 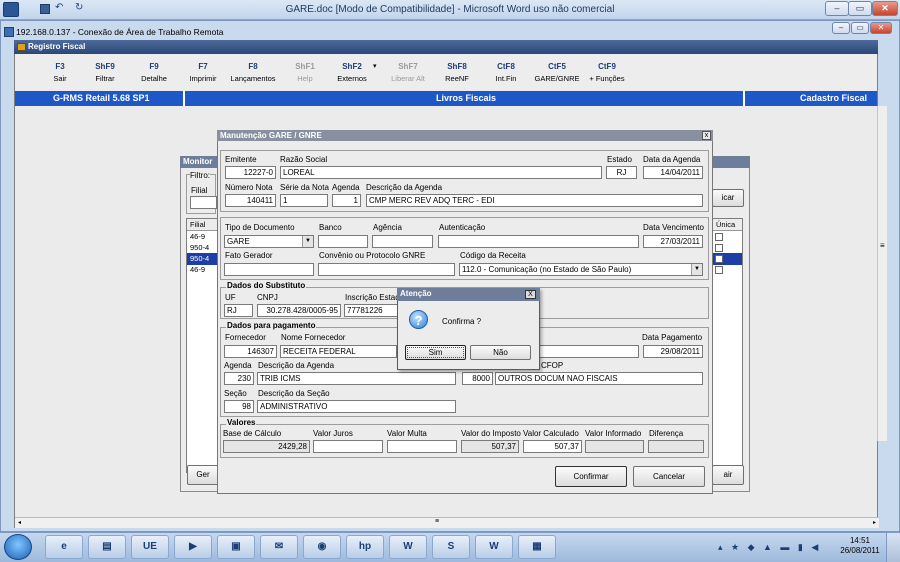 I want to click on file-explorer-icon: ▤, so click(x=107, y=547).